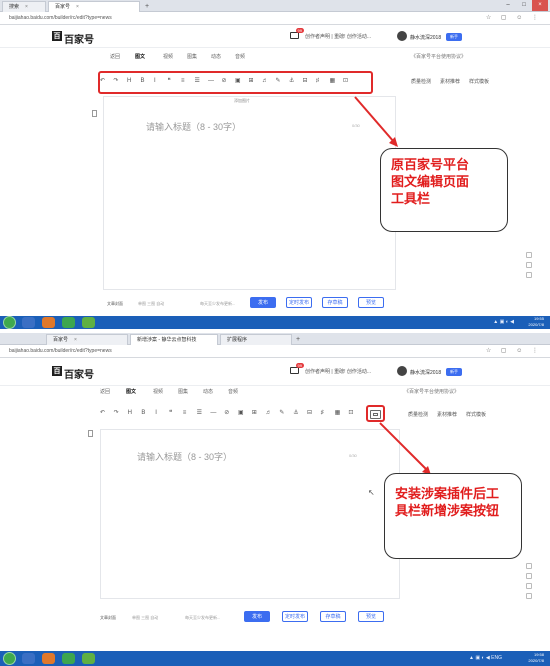 This screenshot has height=666, width=550. I want to click on tray-icons: ▲ ▣ ◐ ◀, so click(503, 322).